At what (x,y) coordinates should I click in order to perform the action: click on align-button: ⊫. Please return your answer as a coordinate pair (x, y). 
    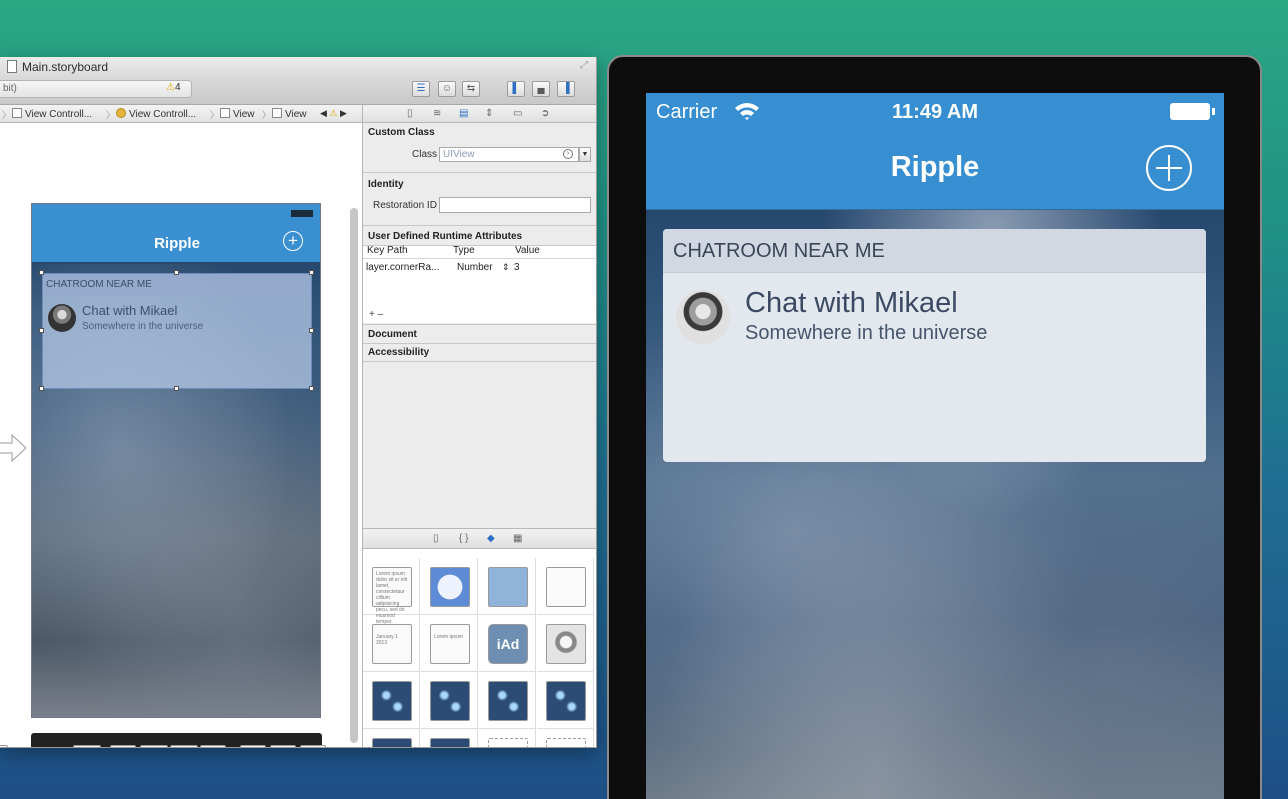
    Looking at the image, I should click on (123, 746).